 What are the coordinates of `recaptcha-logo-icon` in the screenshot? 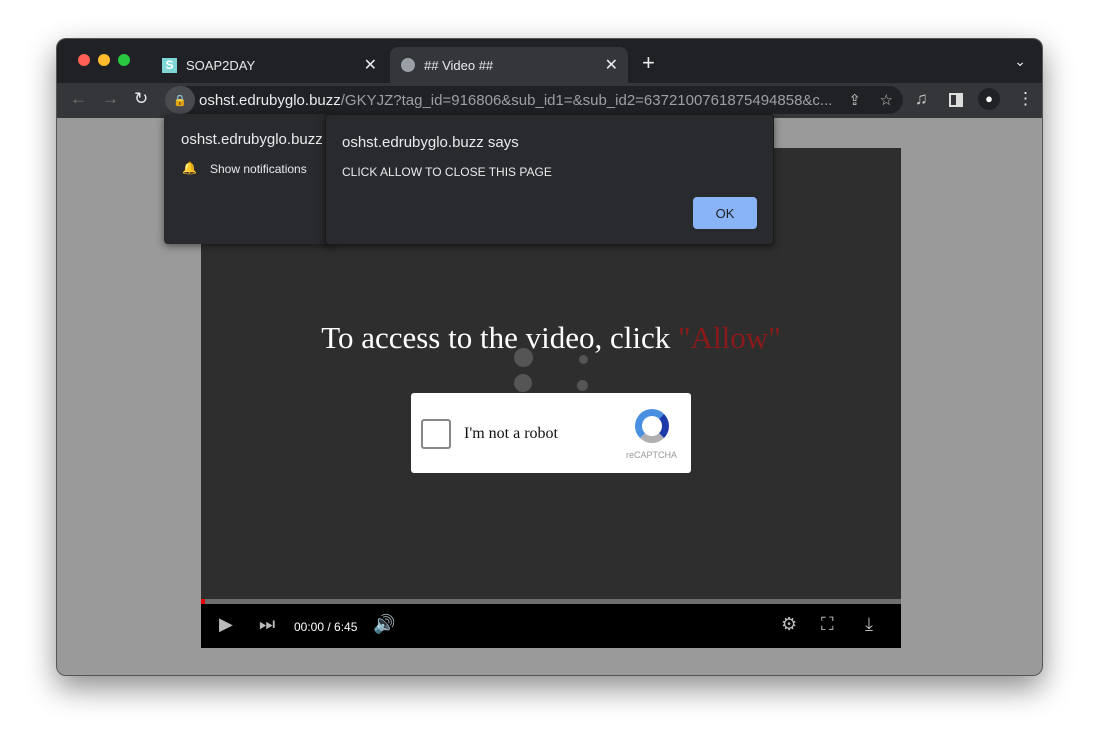 It's located at (652, 426).